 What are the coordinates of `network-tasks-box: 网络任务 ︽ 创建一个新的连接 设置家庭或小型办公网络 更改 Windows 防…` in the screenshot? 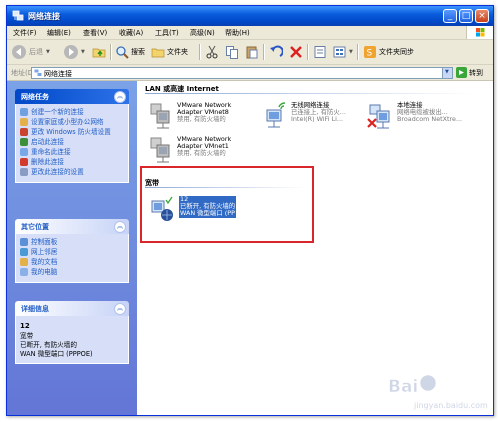 It's located at (72, 136).